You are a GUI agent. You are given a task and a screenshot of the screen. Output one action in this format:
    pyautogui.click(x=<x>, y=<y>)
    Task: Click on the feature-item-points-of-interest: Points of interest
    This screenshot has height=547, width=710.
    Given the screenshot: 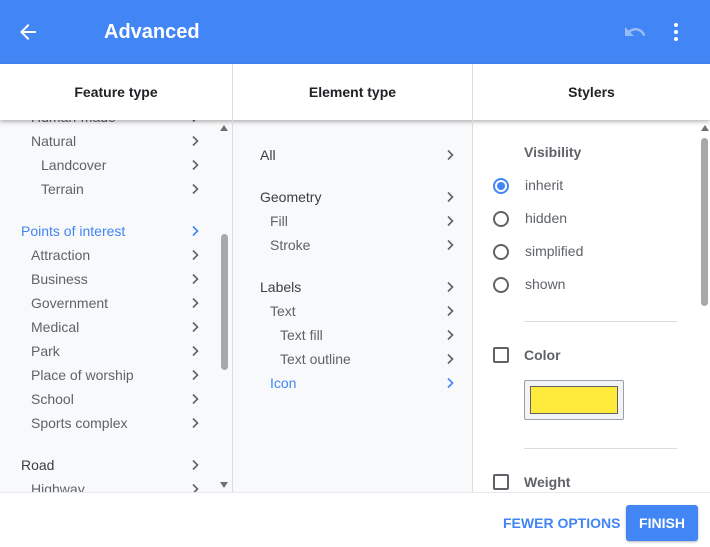 What is the action you would take?
    pyautogui.click(x=109, y=231)
    